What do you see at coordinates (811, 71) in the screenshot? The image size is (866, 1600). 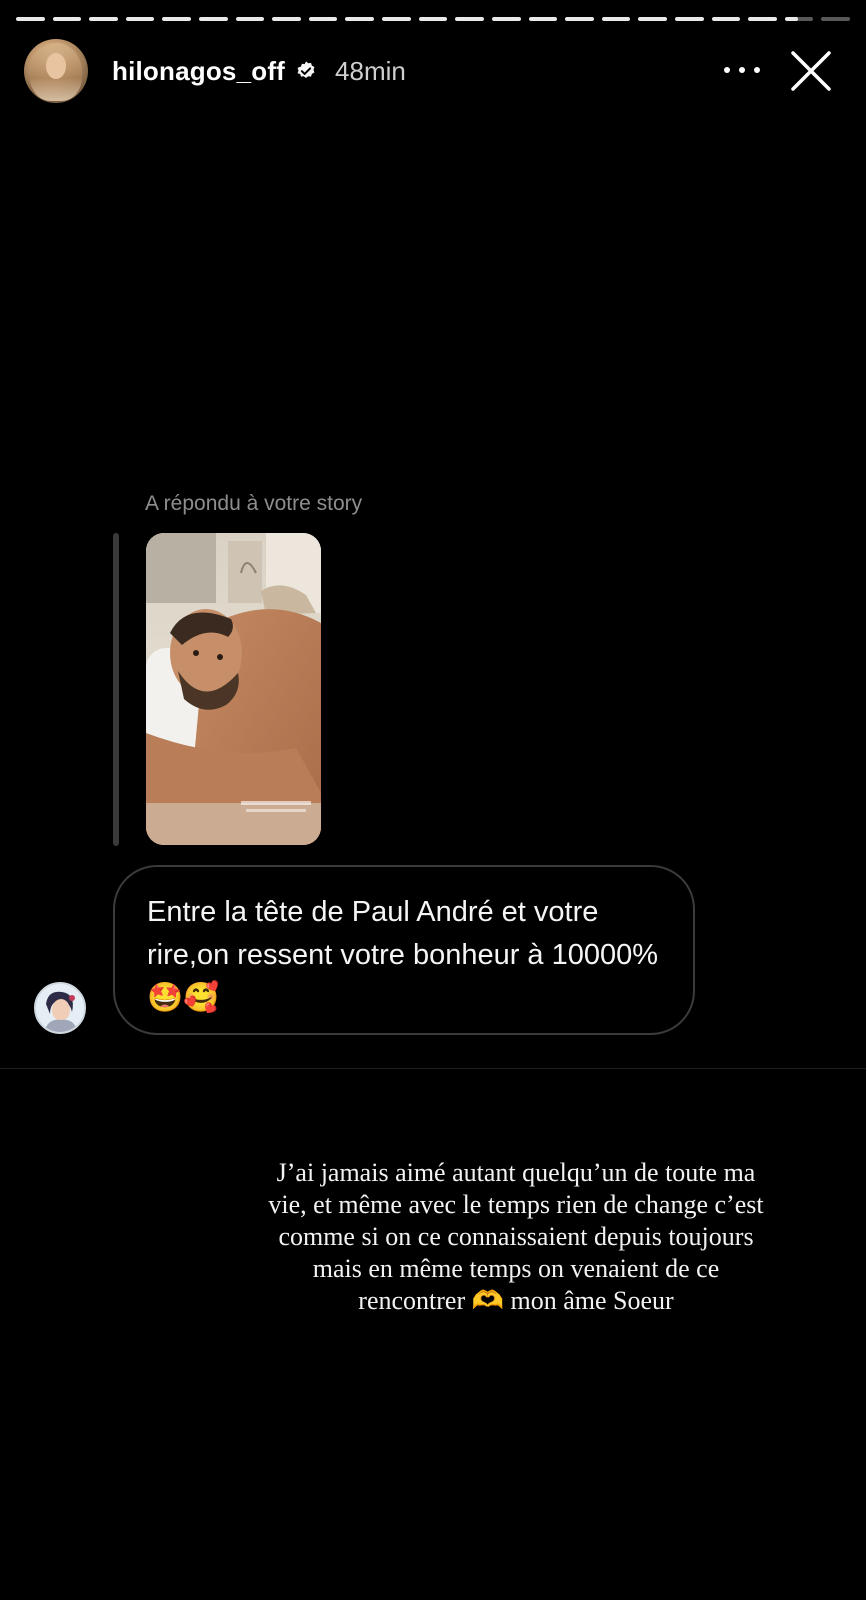 I see `close-icon` at bounding box center [811, 71].